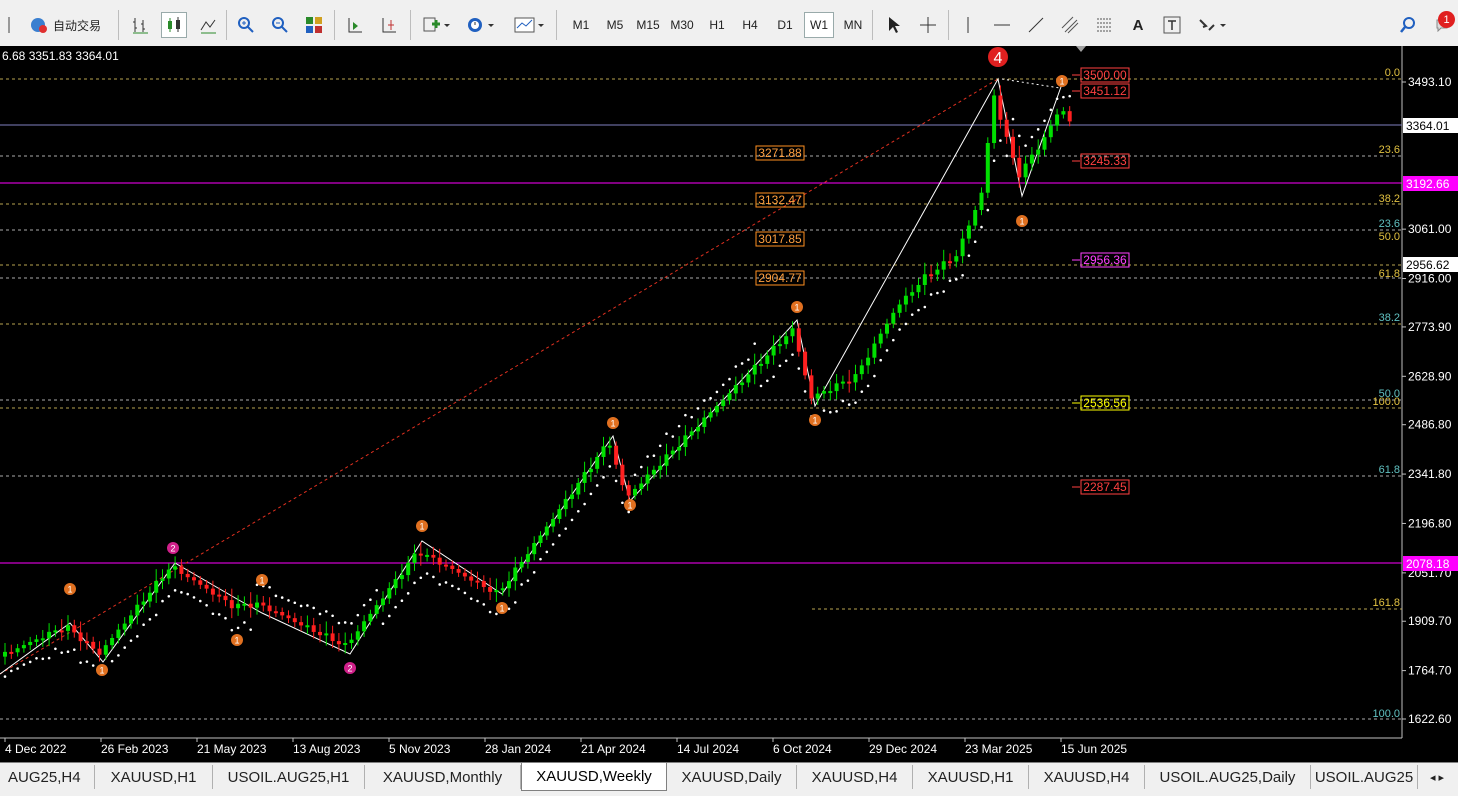 The height and width of the screenshot is (796, 1458). What do you see at coordinates (648, 25) in the screenshot?
I see `timeframe-m15-button: M15` at bounding box center [648, 25].